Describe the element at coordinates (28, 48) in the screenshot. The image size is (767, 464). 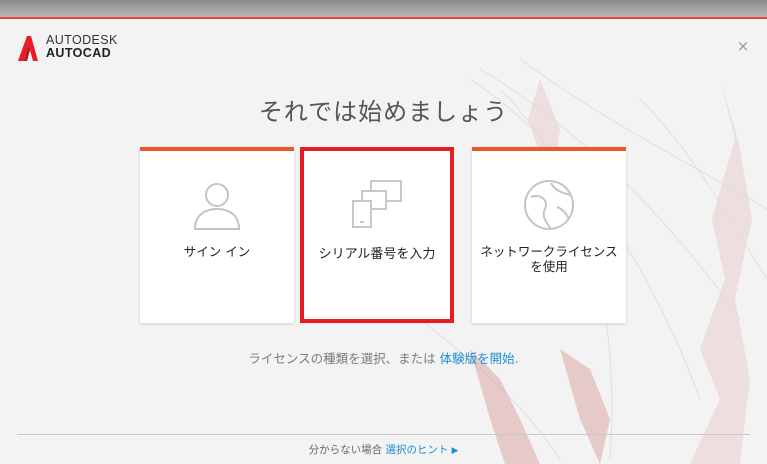
I see `autodesk-a-icon` at that location.